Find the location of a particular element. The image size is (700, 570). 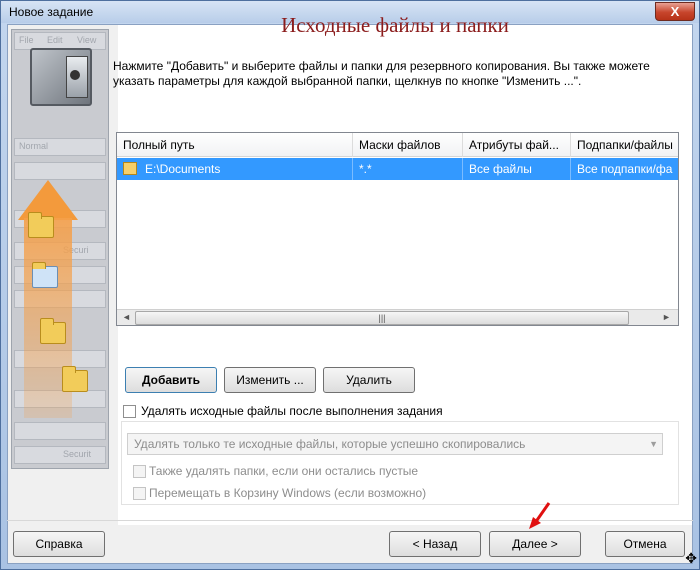

footer-separator is located at coordinates (350, 520).